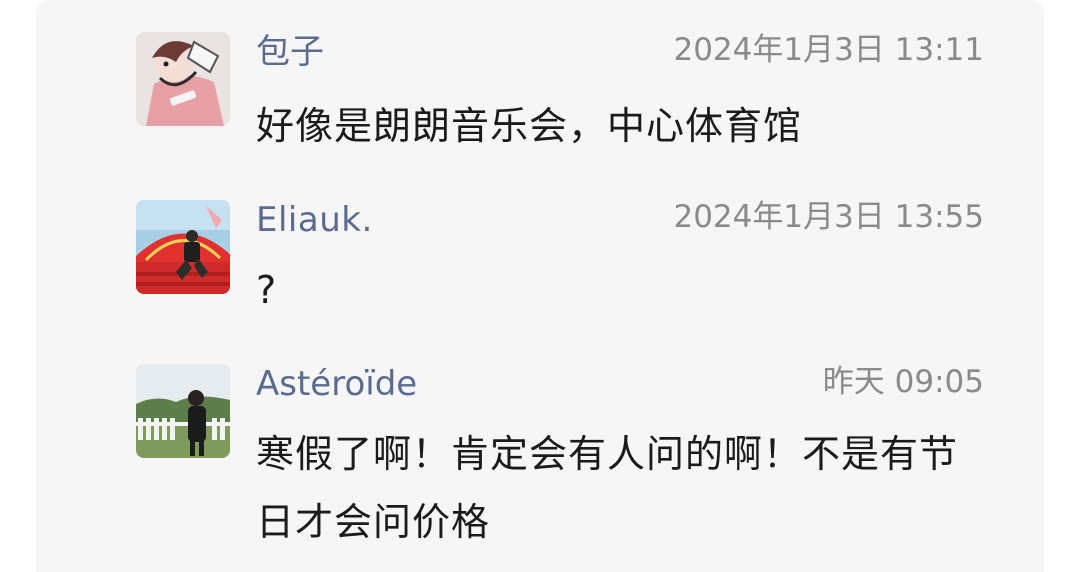  I want to click on comment-text: ?, so click(267, 290).